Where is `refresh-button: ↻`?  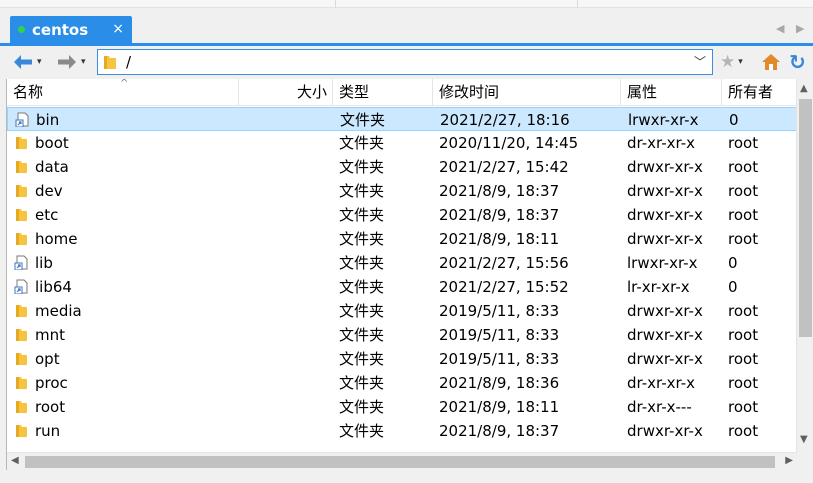
refresh-button: ↻ is located at coordinates (797, 62).